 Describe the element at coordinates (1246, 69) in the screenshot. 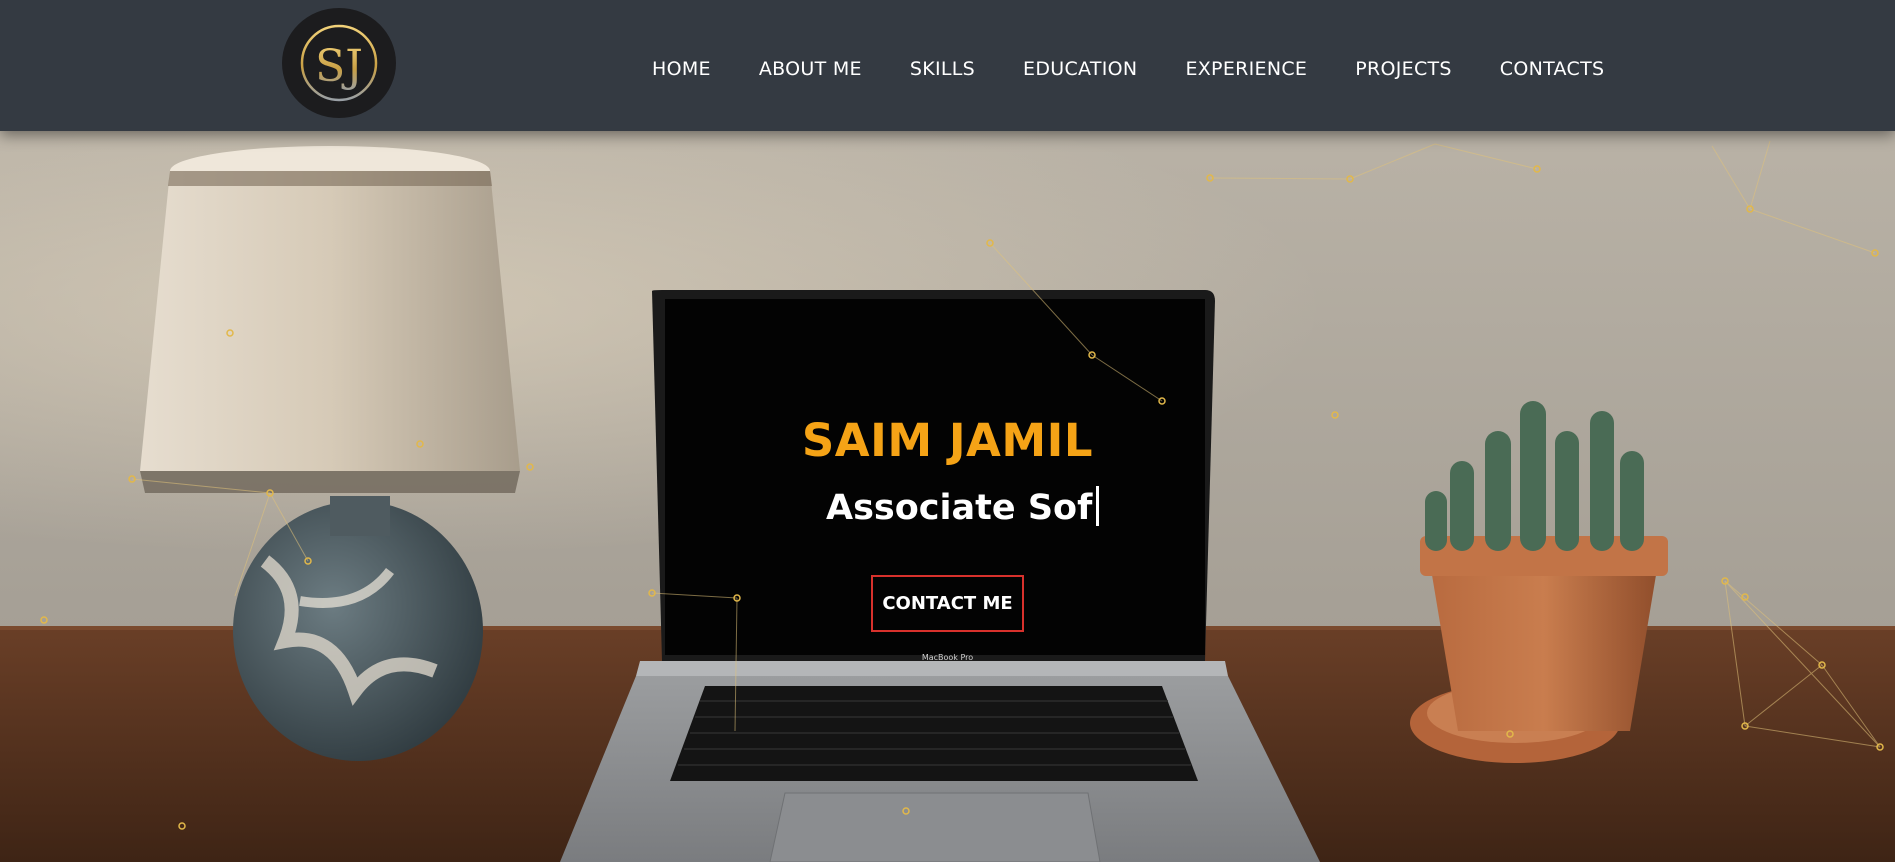

I see `nav-experience: EXPERIENCE` at that location.